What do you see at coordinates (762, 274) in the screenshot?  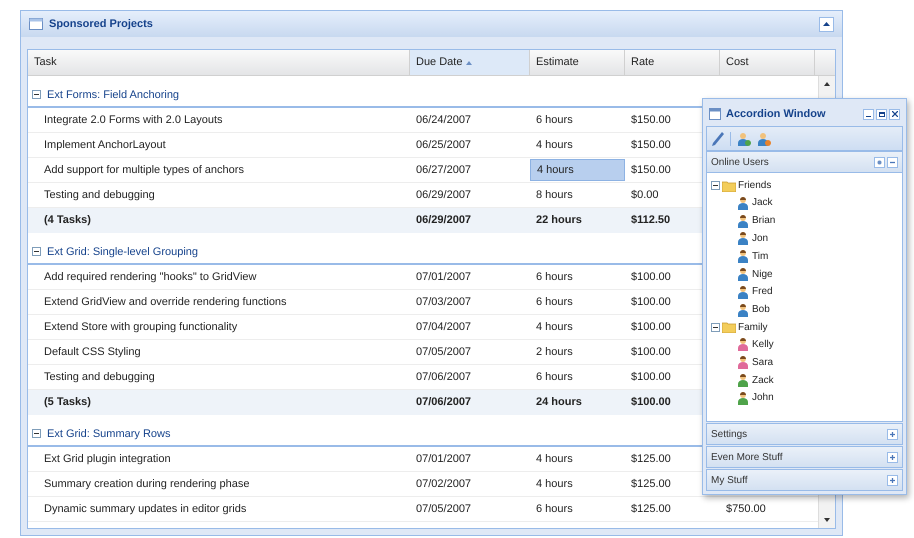 I see `tree-node: Nige` at bounding box center [762, 274].